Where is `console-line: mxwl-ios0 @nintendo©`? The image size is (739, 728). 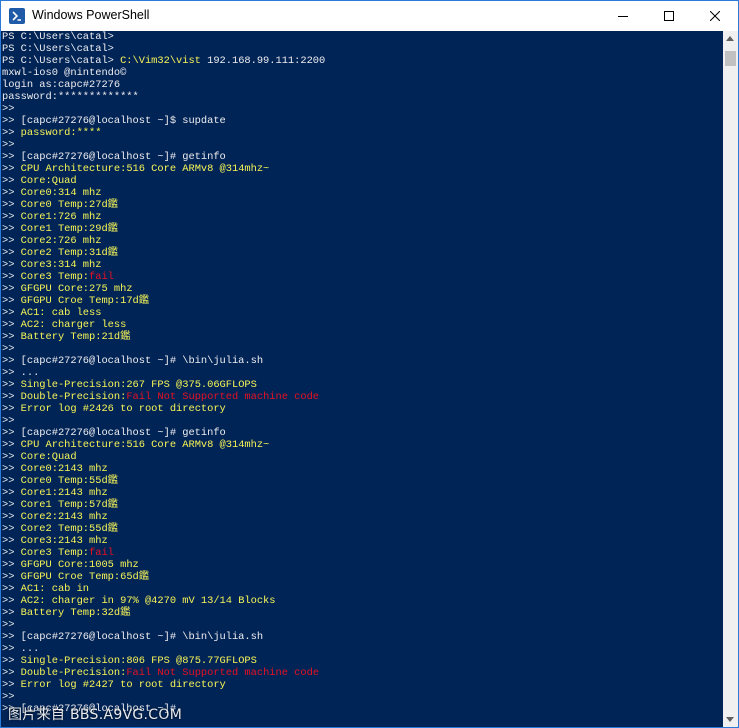 console-line: mxwl-ios0 @nintendo© is located at coordinates (64, 73).